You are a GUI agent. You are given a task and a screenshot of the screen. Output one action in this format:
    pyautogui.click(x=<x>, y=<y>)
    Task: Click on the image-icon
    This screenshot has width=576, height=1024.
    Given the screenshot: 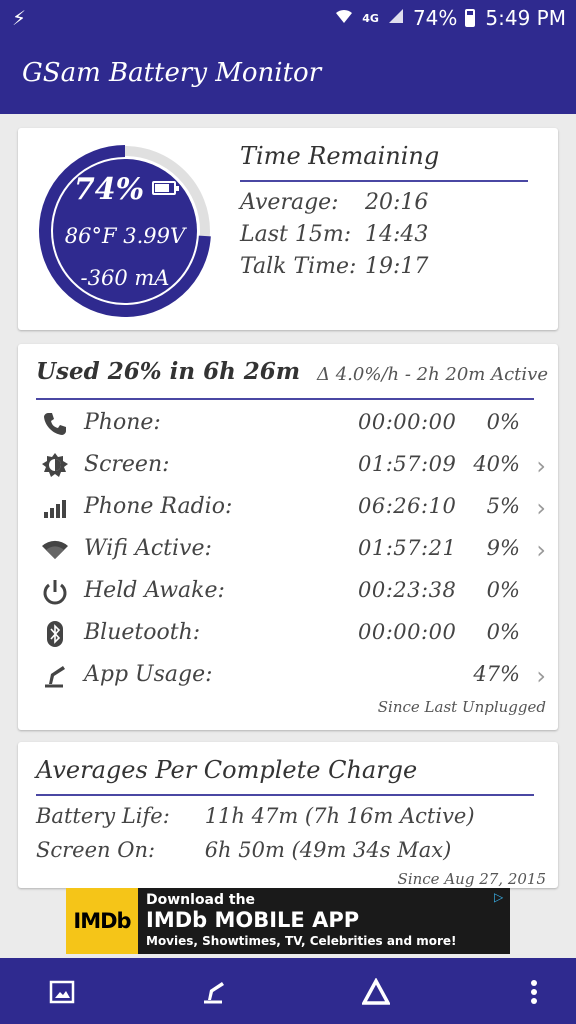 What is the action you would take?
    pyautogui.click(x=62, y=992)
    